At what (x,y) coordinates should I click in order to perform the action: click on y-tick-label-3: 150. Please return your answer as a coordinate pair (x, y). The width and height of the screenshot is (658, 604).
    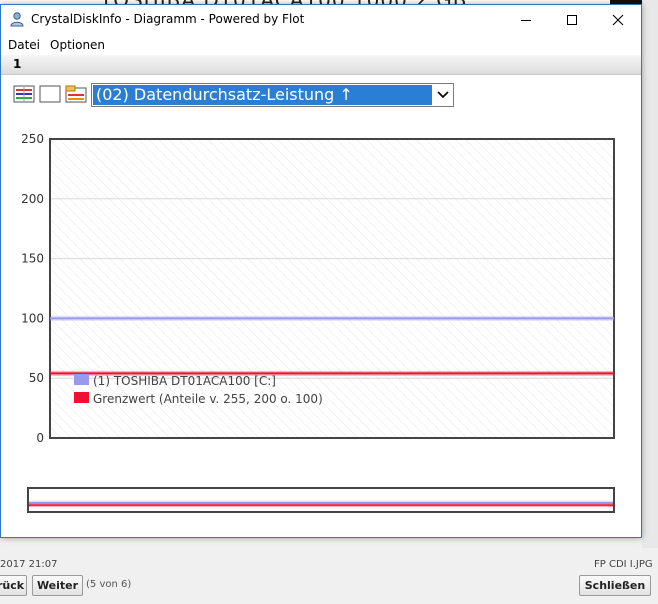
    Looking at the image, I should click on (32, 259).